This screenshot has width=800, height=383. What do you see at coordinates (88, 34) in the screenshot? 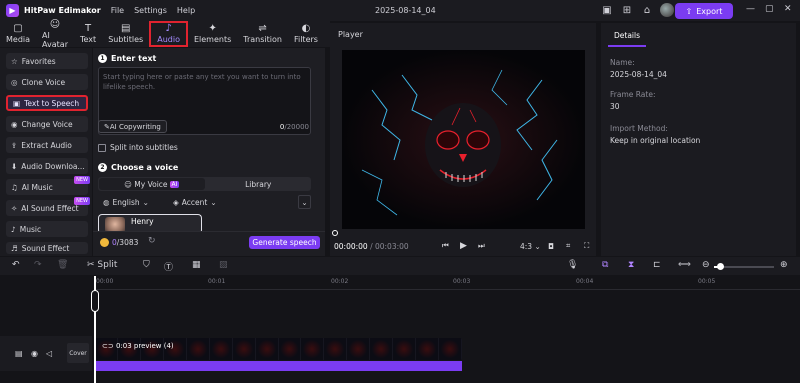
I see `tab-text: T Text` at bounding box center [88, 34].